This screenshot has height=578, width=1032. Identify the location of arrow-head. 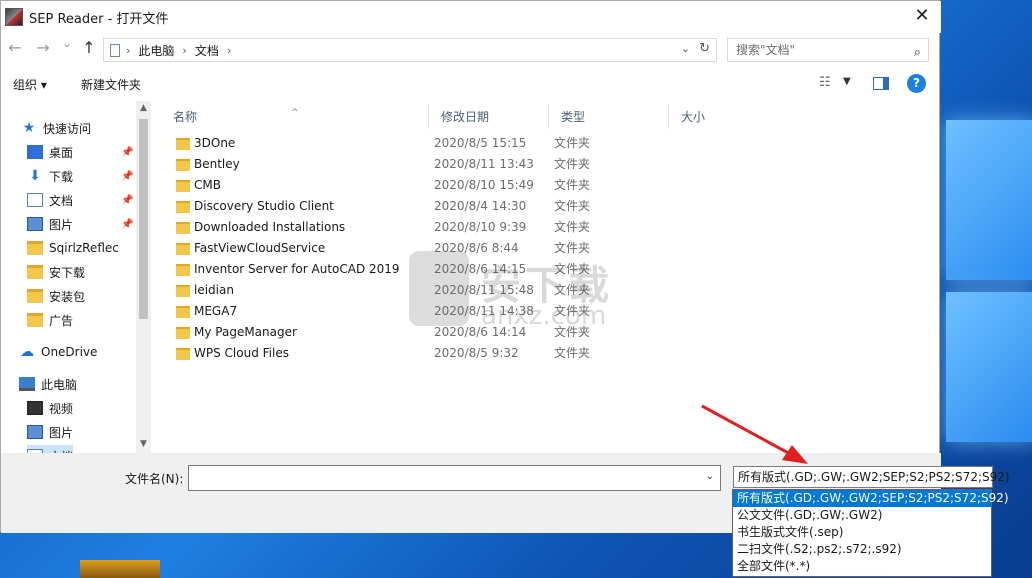
(795, 454).